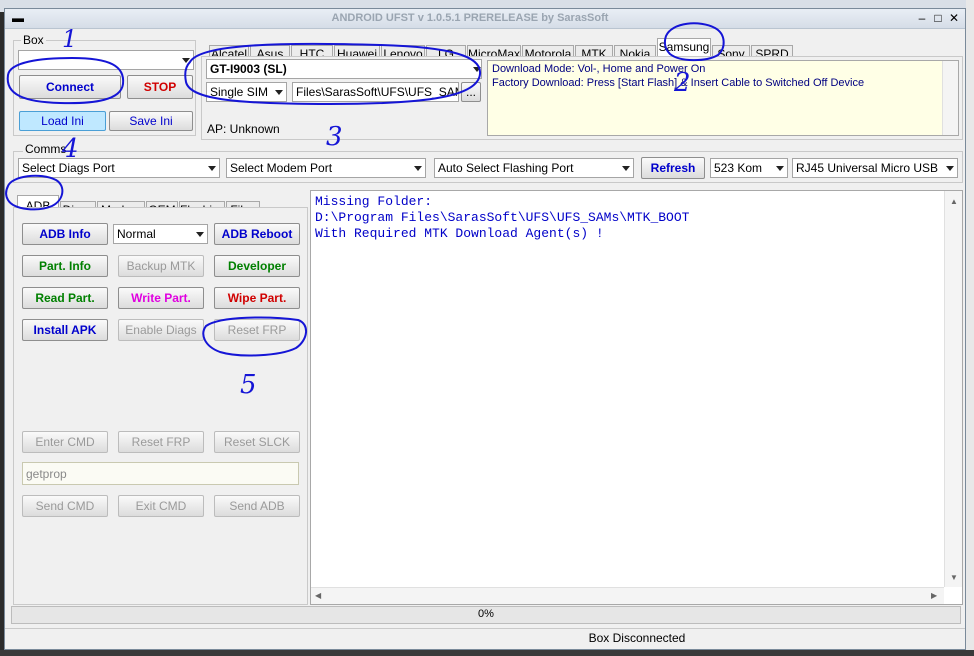  I want to click on annotation-number: 3, so click(334, 137).